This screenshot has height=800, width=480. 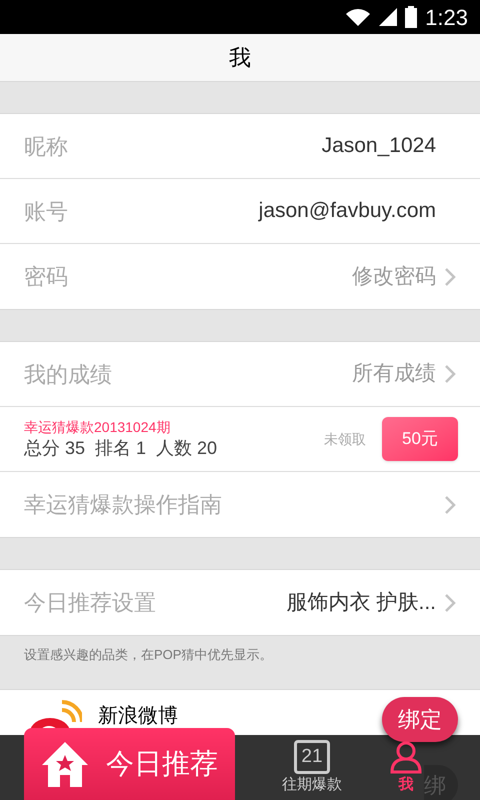 What do you see at coordinates (98, 427) in the screenshot?
I see `record-title: 幸运猜爆款20131024期` at bounding box center [98, 427].